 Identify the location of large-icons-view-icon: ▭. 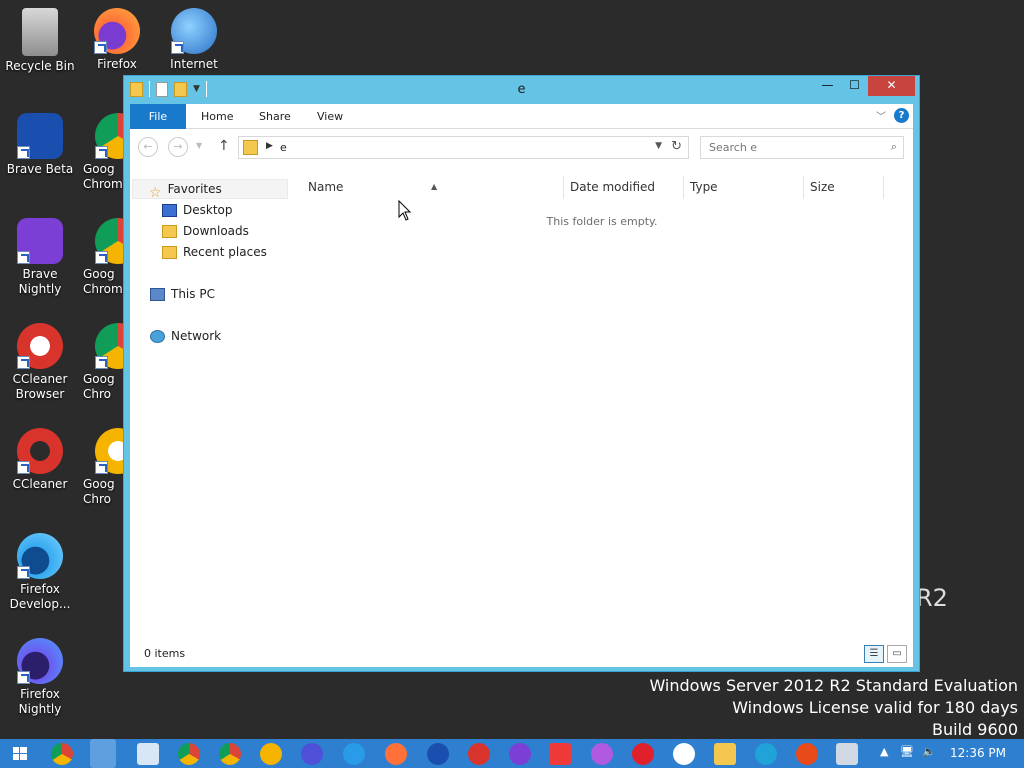
(897, 654).